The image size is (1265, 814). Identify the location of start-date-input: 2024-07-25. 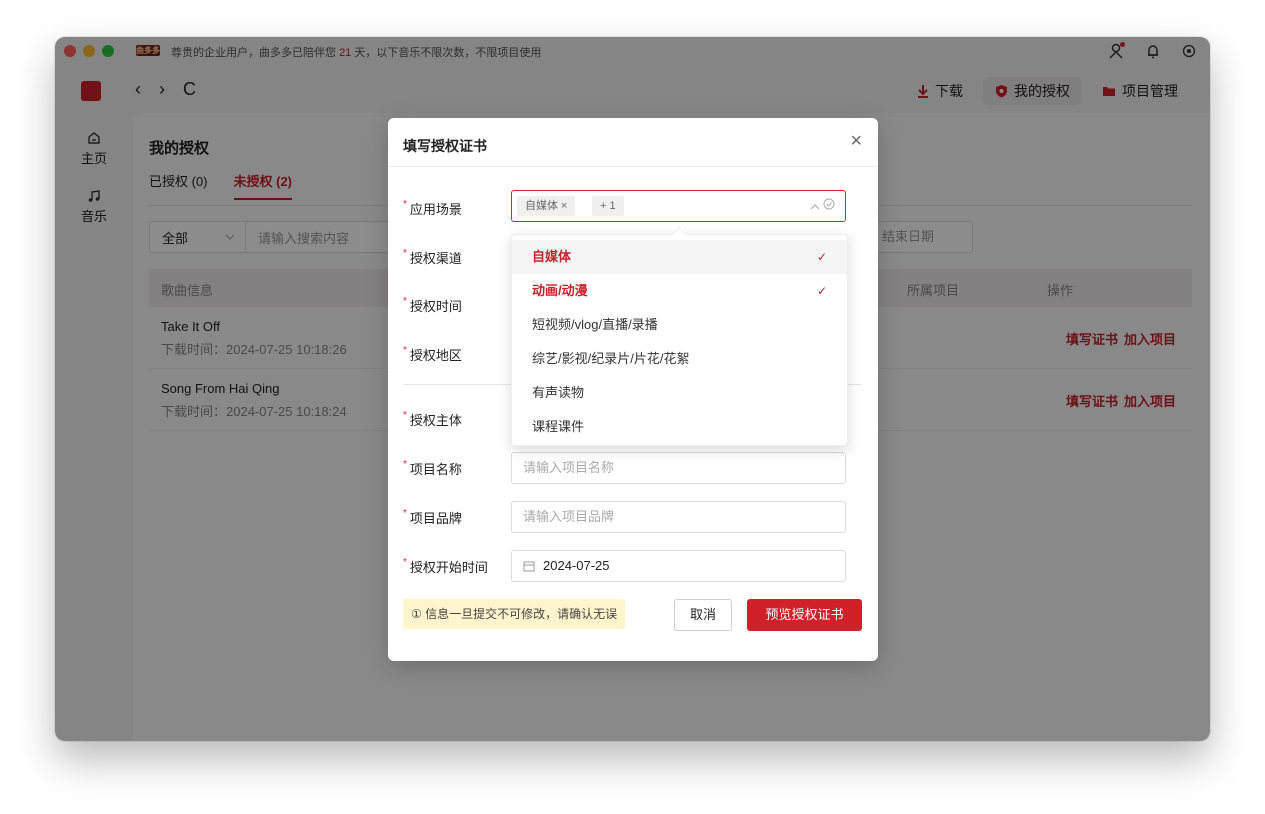
(678, 566).